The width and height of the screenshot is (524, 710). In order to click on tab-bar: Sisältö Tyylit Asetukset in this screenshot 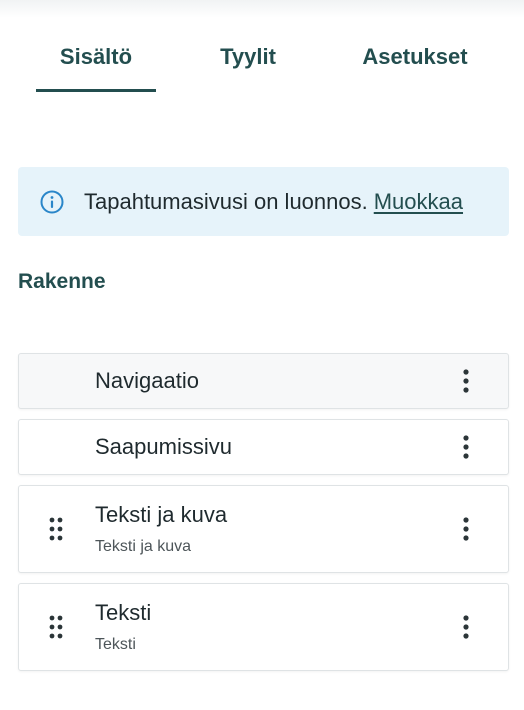, I will do `click(262, 64)`.